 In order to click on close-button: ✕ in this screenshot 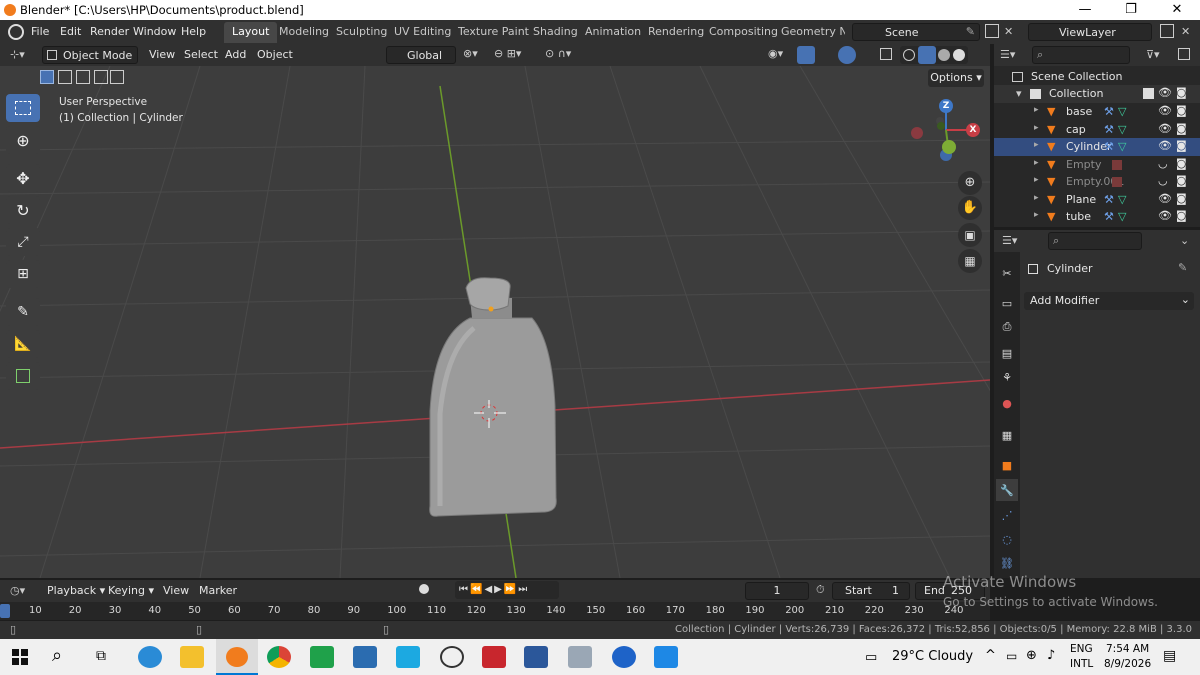, I will do `click(1177, 10)`.